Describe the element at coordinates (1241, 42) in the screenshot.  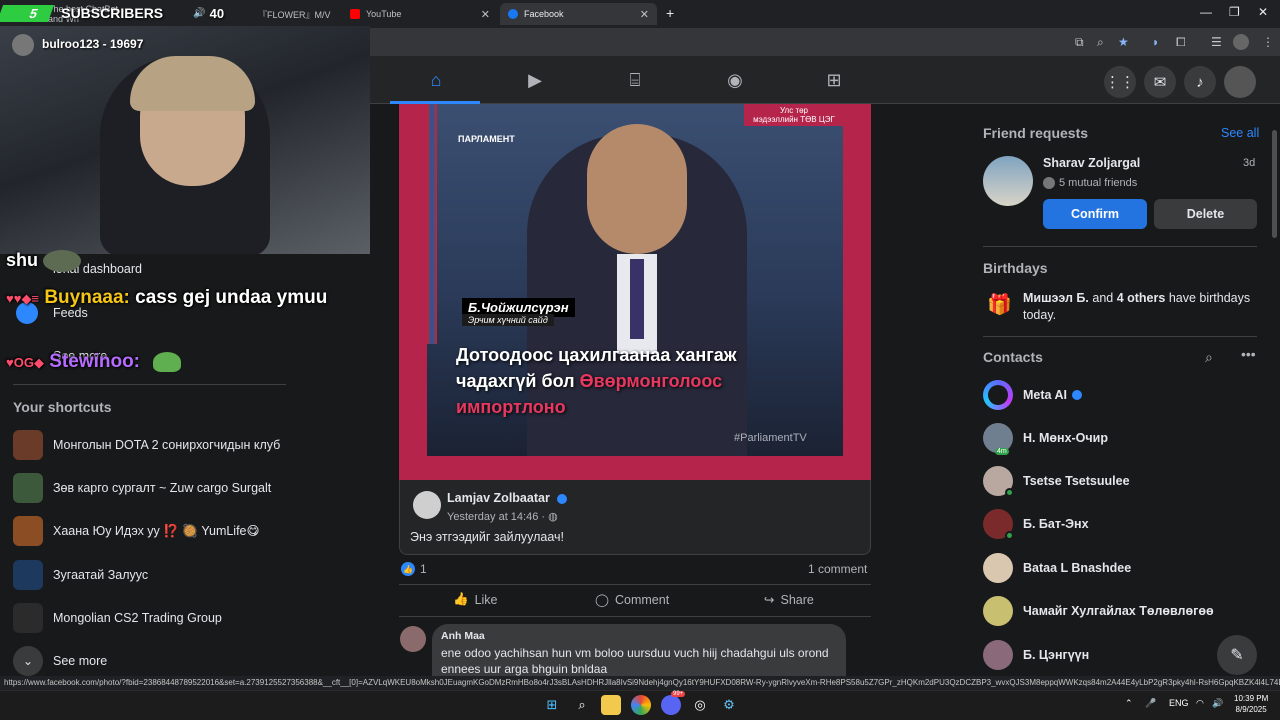
I see `profile-avatar` at that location.